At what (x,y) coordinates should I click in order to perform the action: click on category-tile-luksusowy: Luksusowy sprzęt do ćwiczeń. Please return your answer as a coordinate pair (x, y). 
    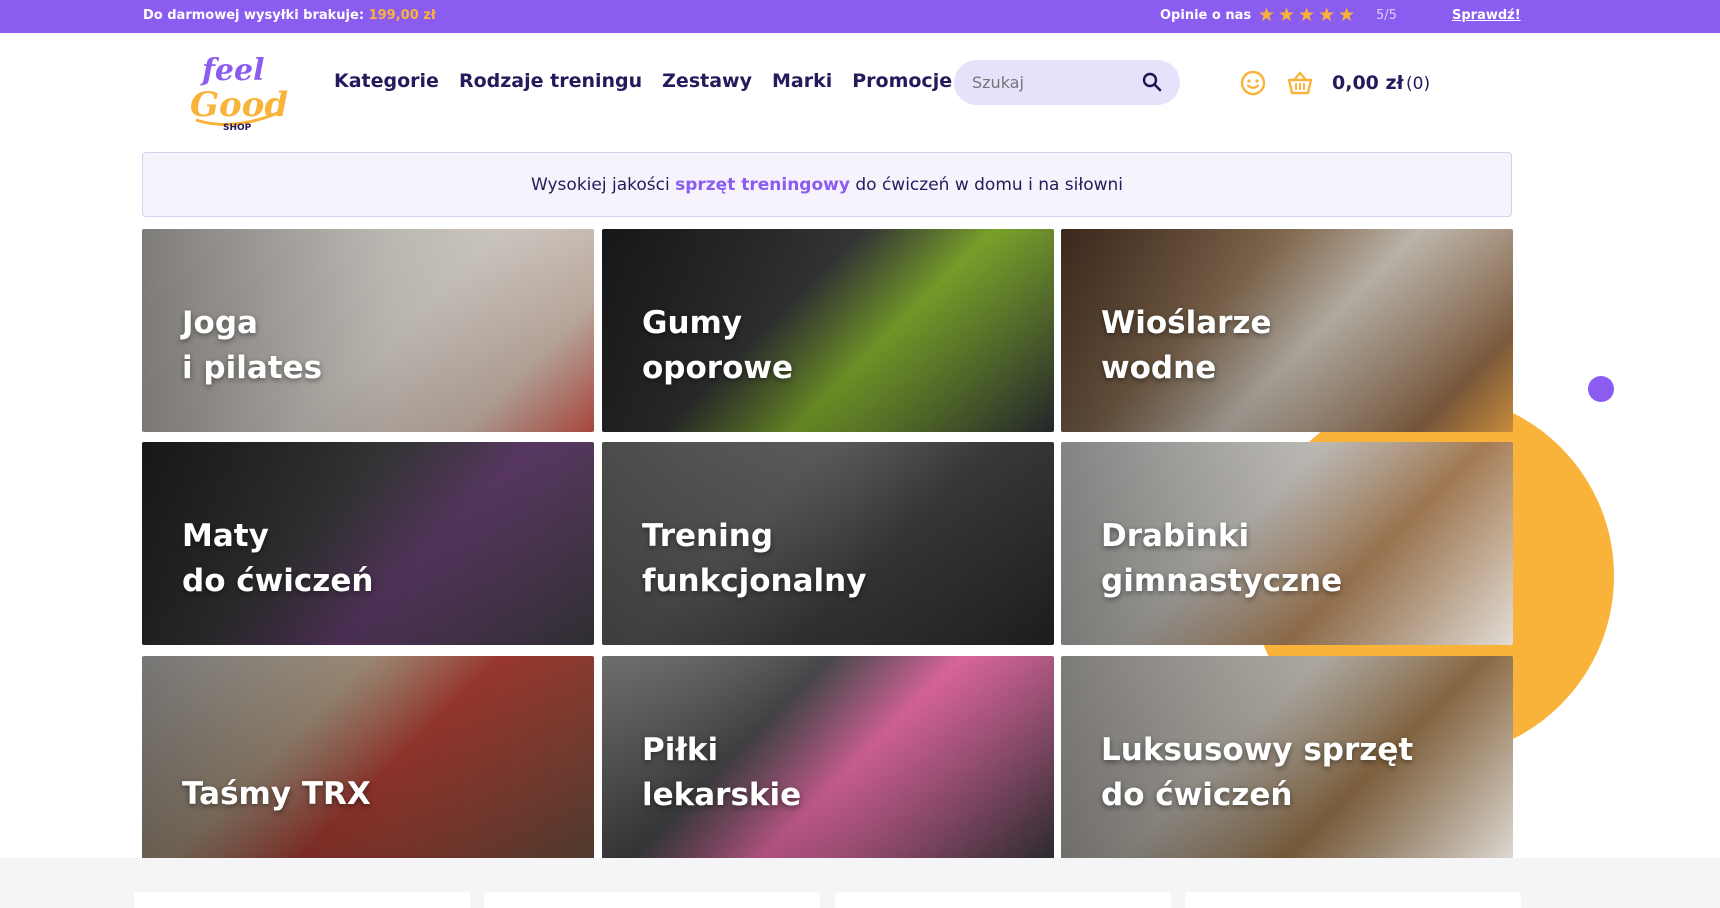
    Looking at the image, I should click on (1287, 757).